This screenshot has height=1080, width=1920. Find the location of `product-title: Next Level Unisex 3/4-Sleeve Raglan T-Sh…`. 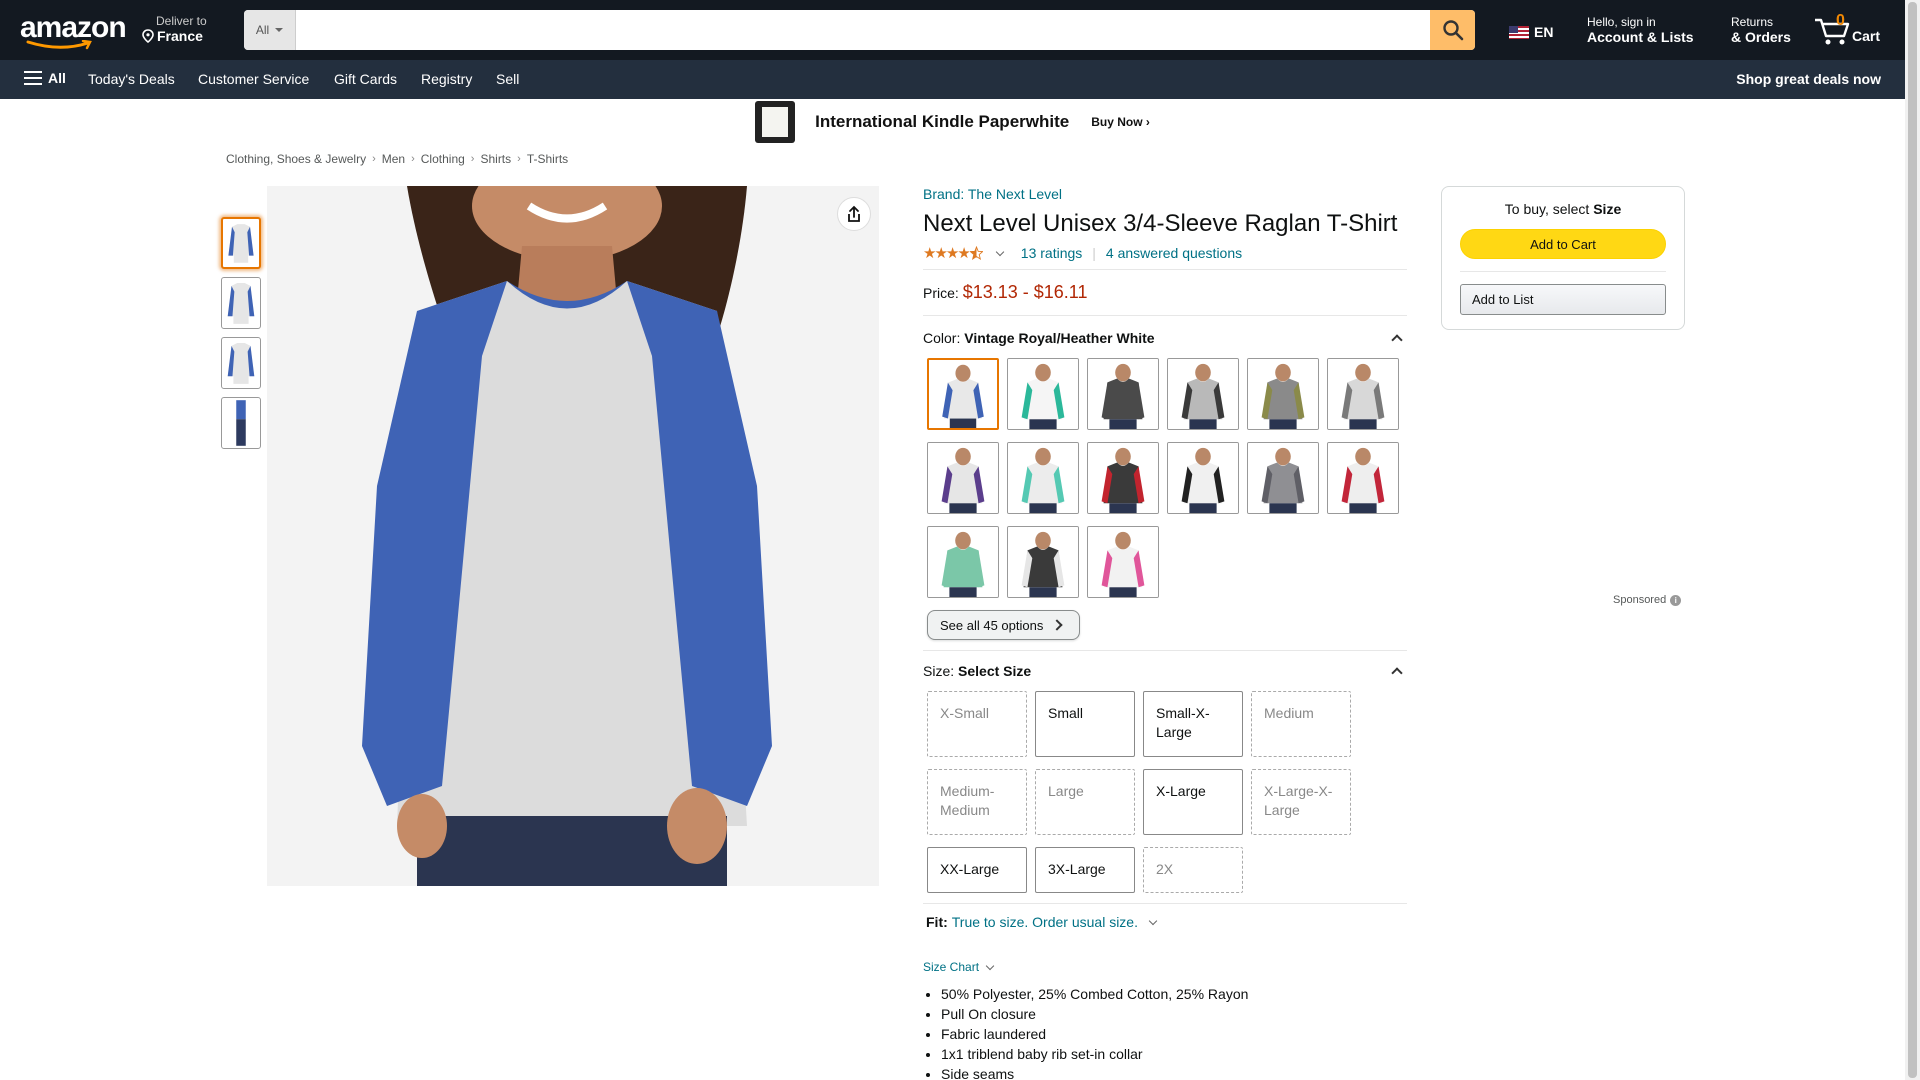

product-title: Next Level Unisex 3/4-Sleeve Raglan T-Sh… is located at coordinates (1160, 223).